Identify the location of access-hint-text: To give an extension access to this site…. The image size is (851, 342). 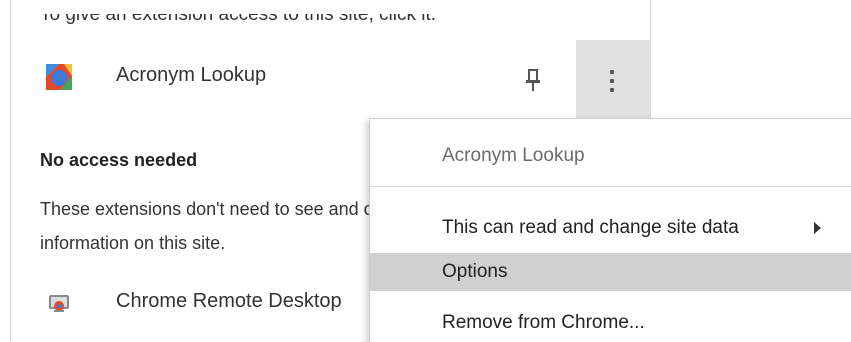
(238, 14).